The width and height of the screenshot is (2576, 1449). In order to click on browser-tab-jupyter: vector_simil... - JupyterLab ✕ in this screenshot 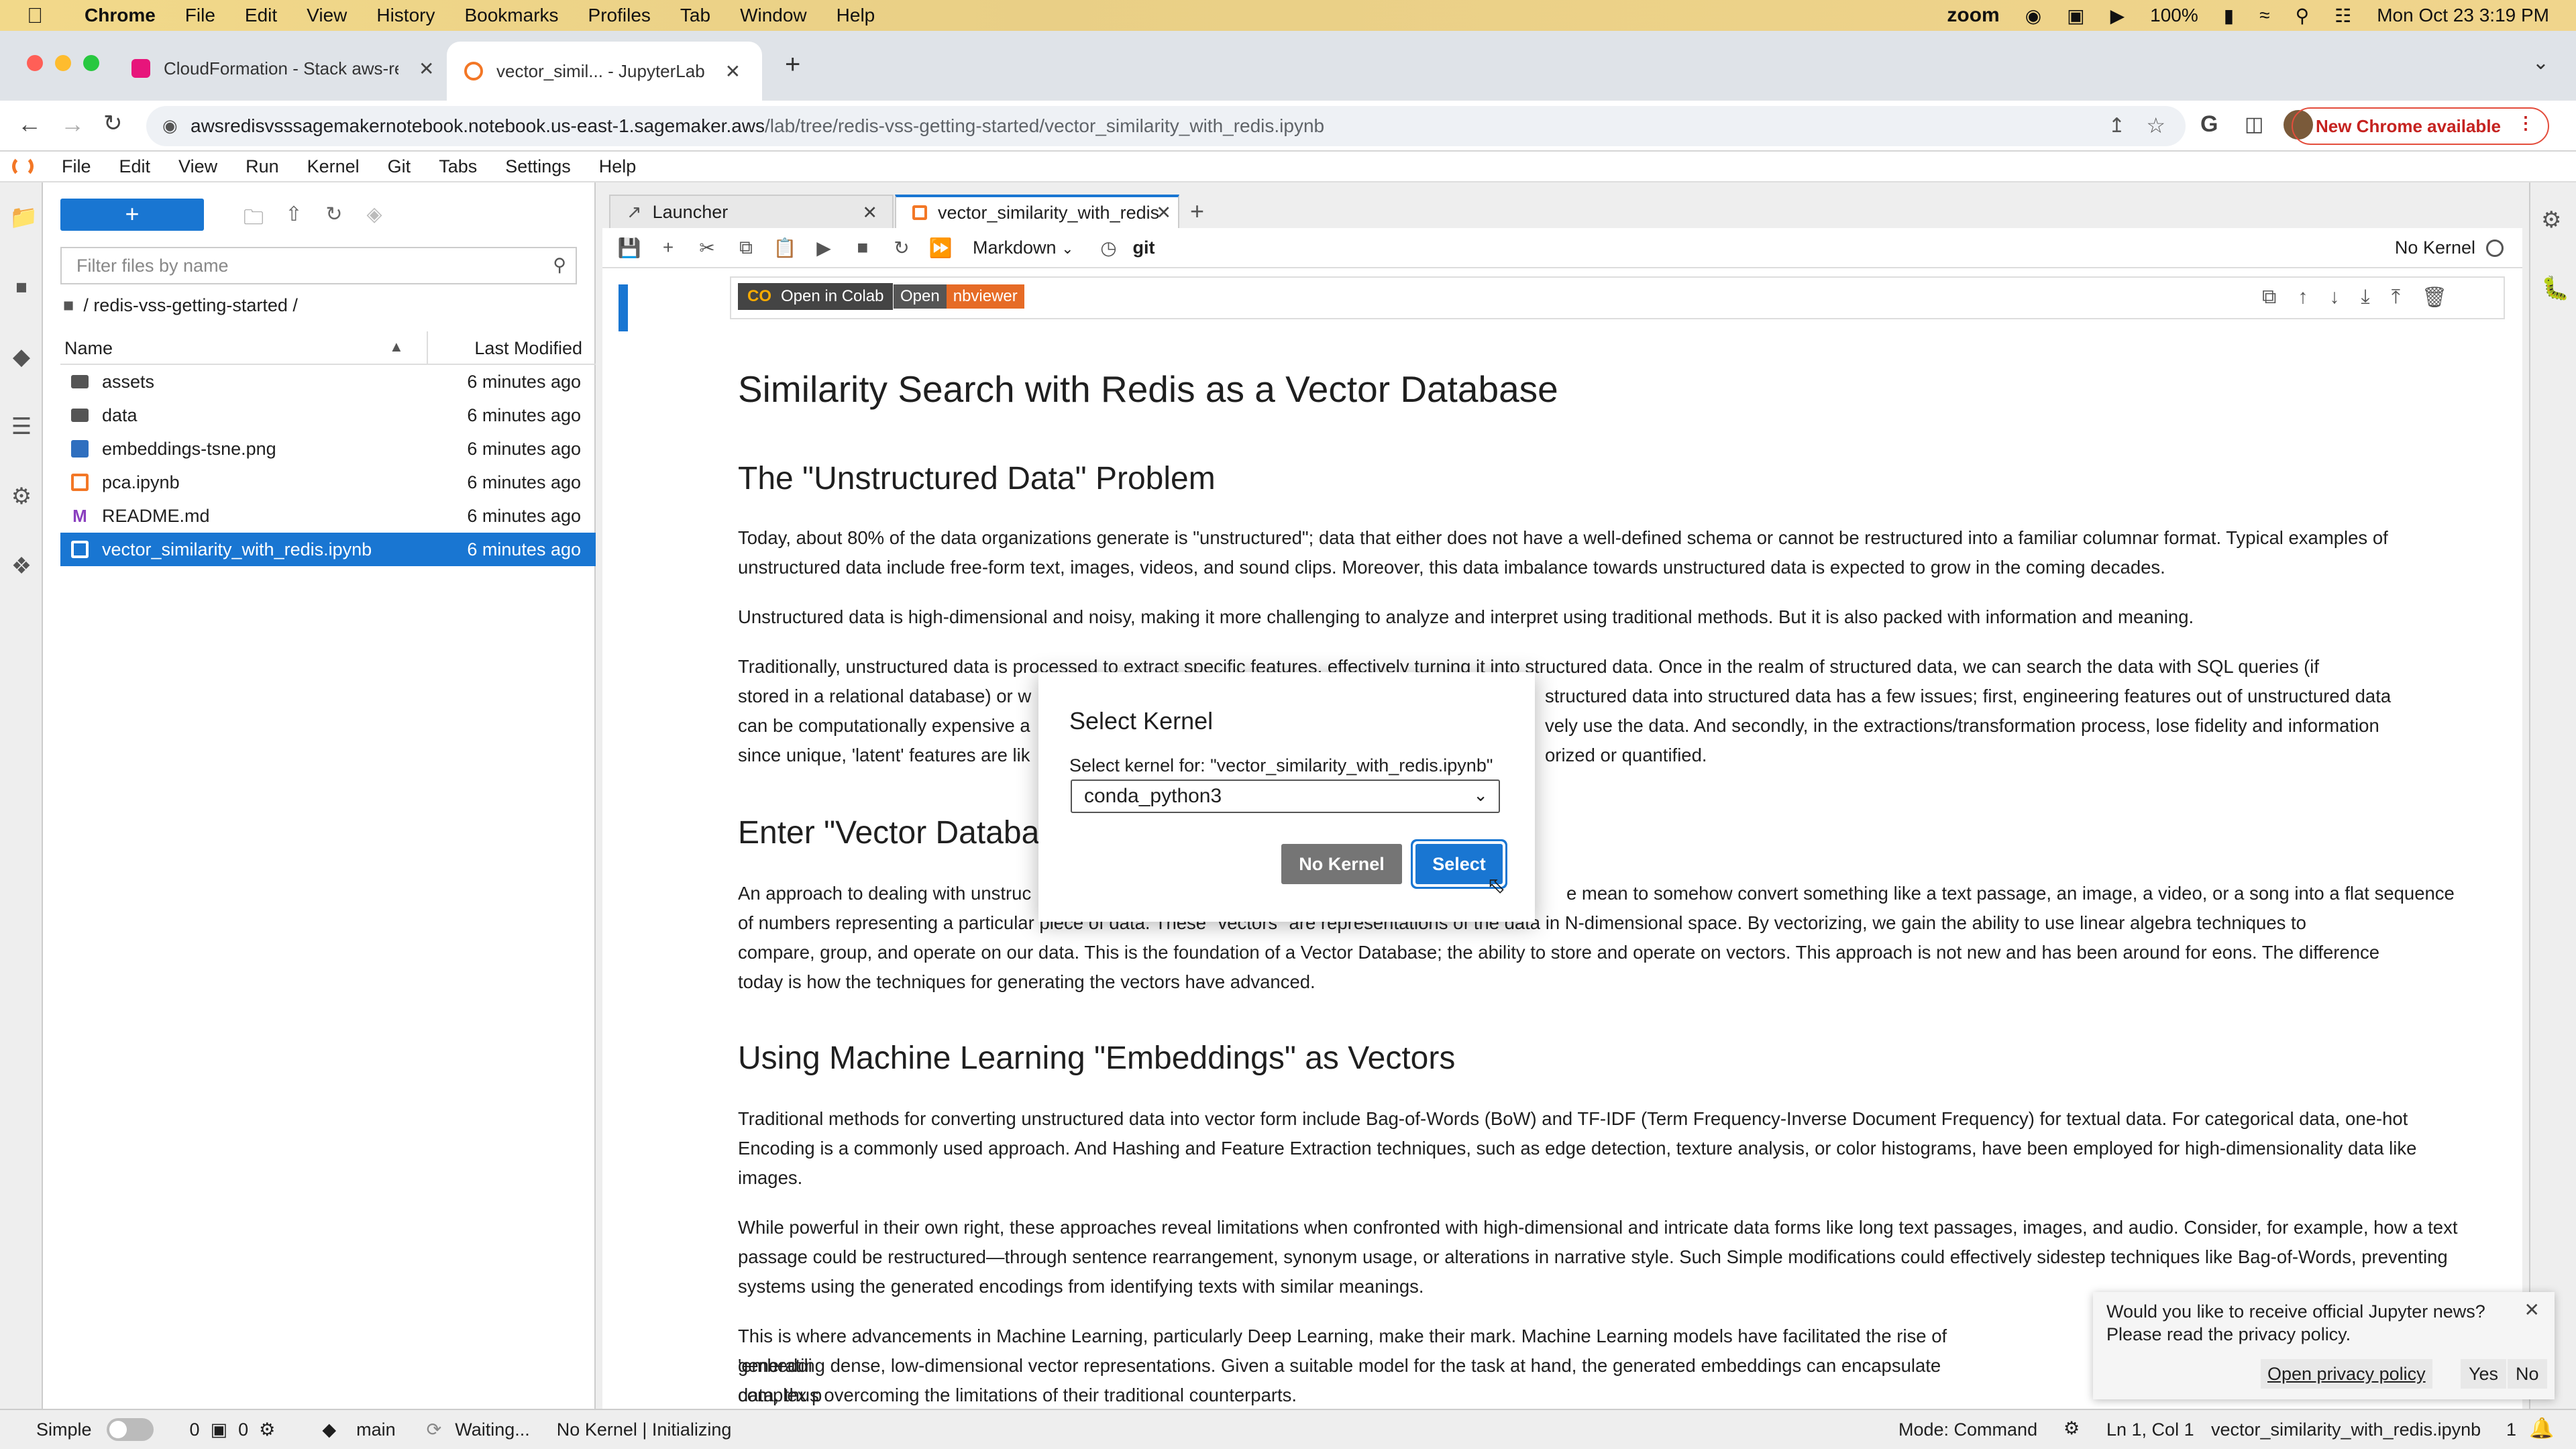, I will do `click(604, 71)`.